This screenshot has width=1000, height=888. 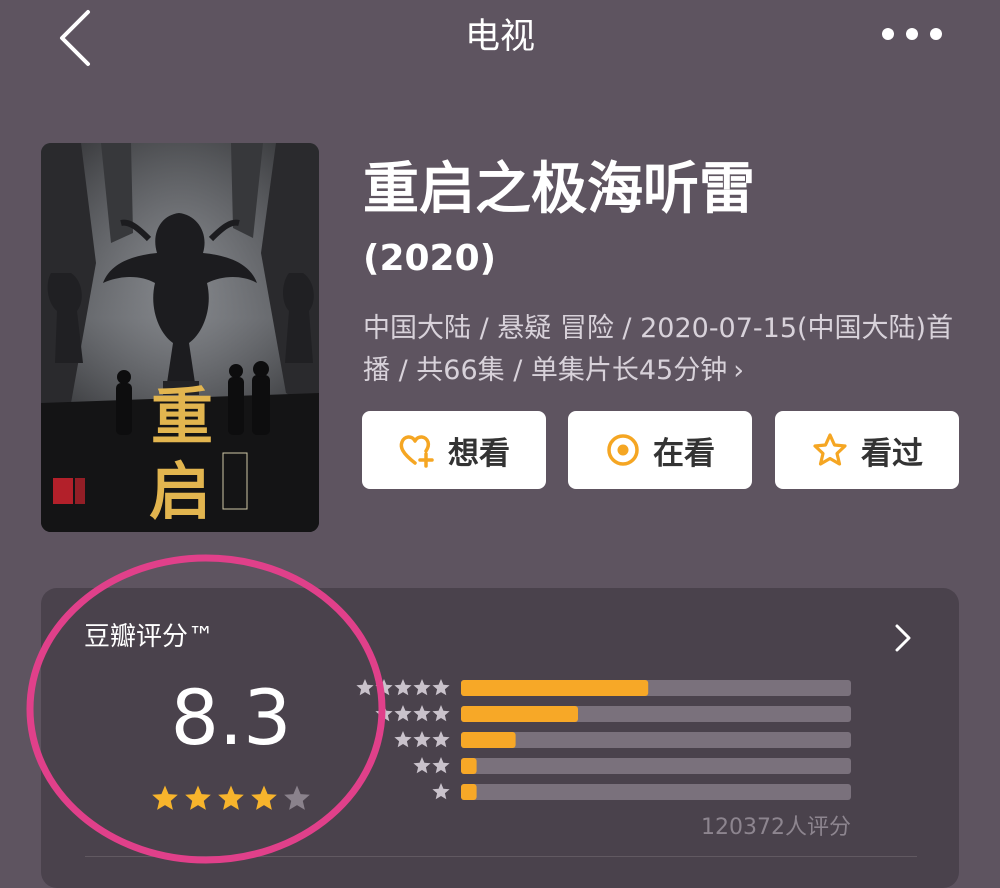 I want to click on watching-button: 在看, so click(x=660, y=450).